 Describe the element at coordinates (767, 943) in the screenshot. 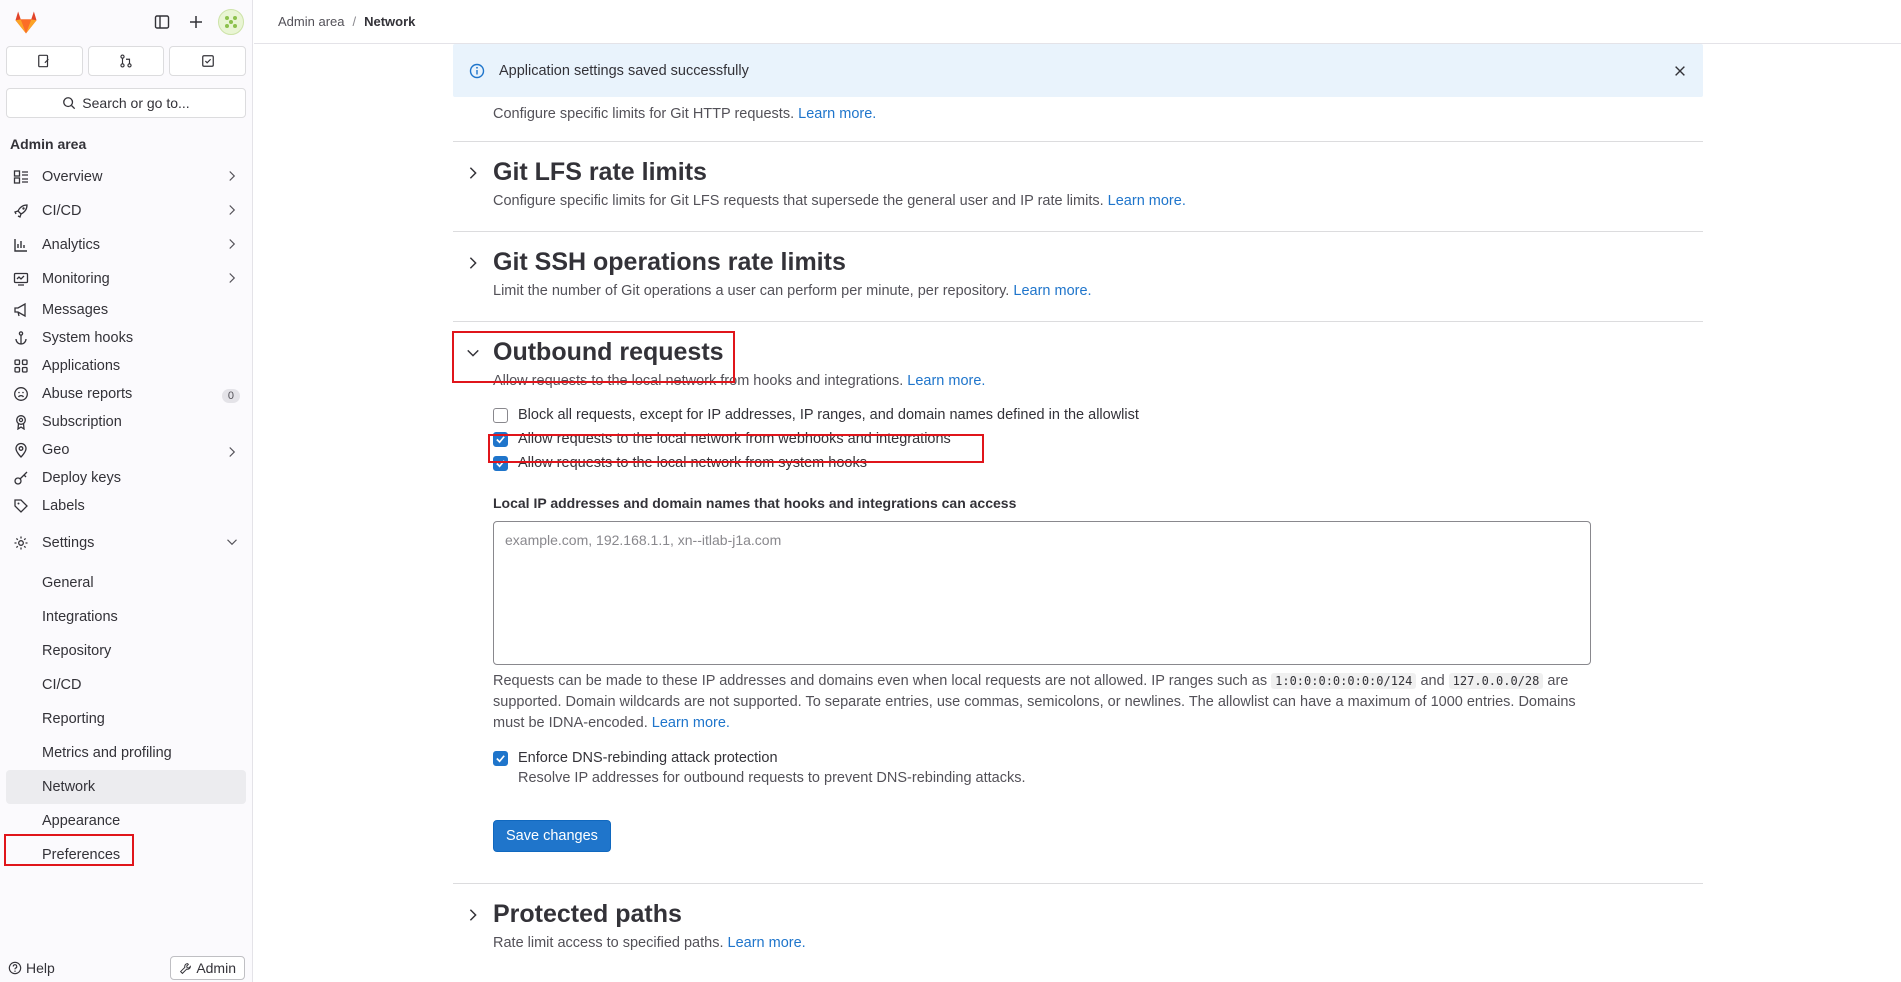

I see `protected-paths-learn-more-link: Learn more.` at that location.